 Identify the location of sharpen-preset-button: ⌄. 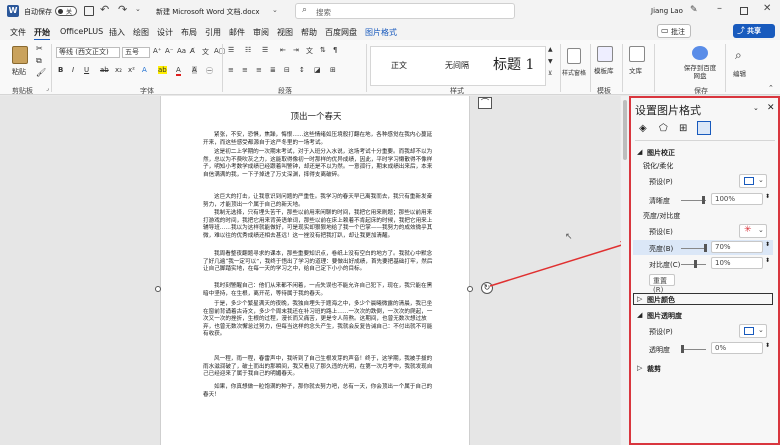
(753, 181).